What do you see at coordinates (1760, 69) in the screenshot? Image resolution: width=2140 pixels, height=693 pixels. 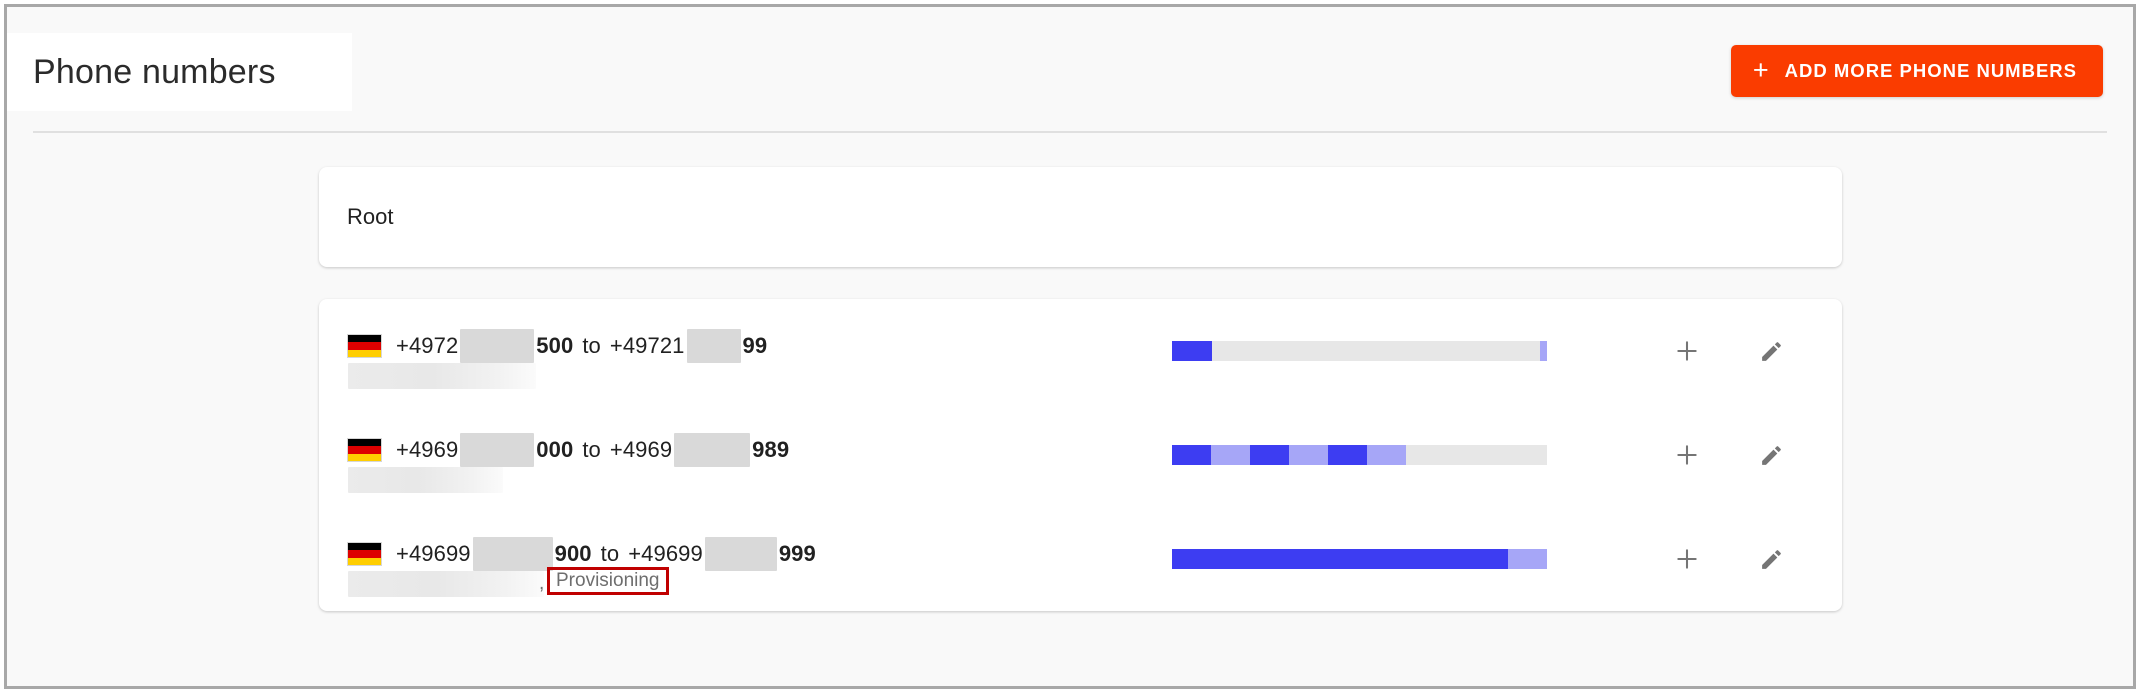 I see `plus-icon: +` at bounding box center [1760, 69].